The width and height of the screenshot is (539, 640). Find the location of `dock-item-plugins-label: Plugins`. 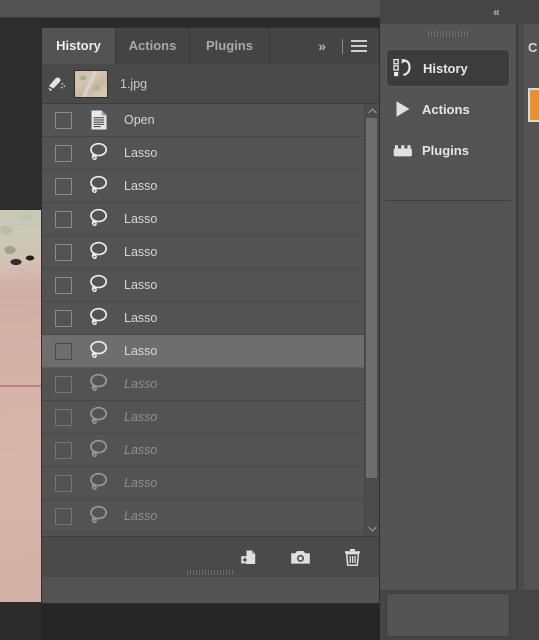

dock-item-plugins-label: Plugins is located at coordinates (445, 150).